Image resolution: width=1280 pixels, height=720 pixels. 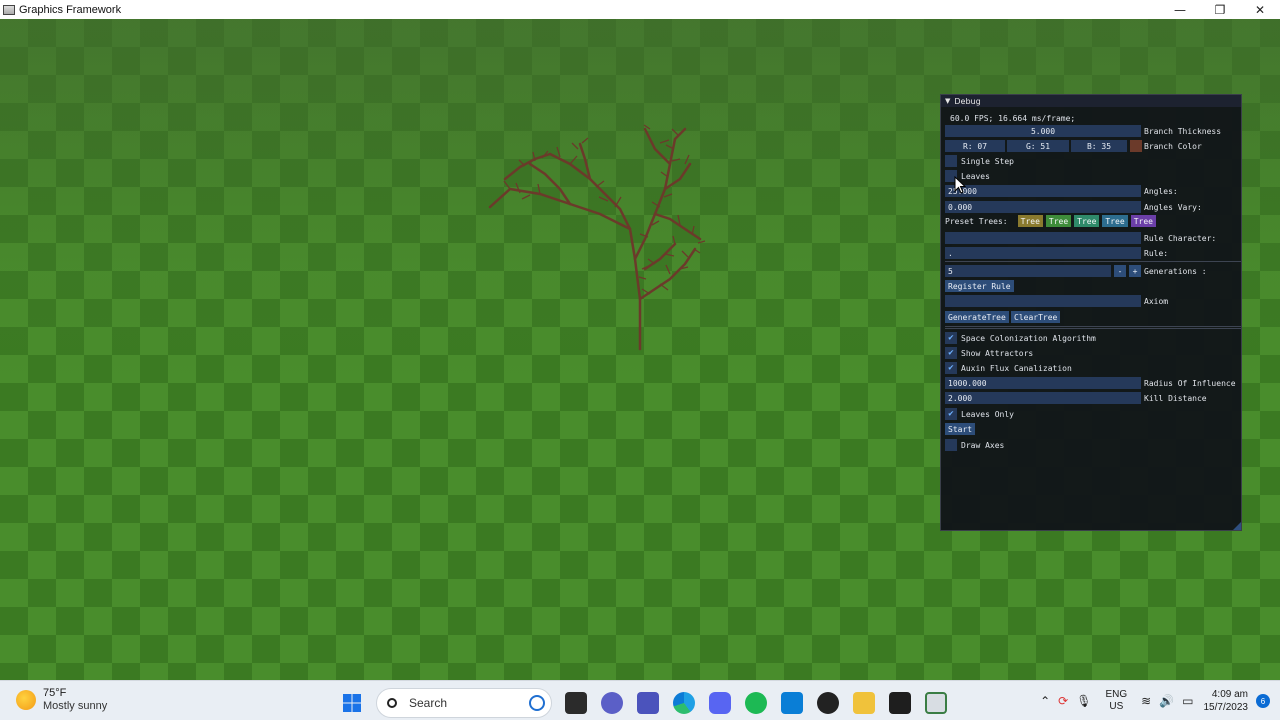 I want to click on generations-increment-button: +, so click(x=1135, y=271).